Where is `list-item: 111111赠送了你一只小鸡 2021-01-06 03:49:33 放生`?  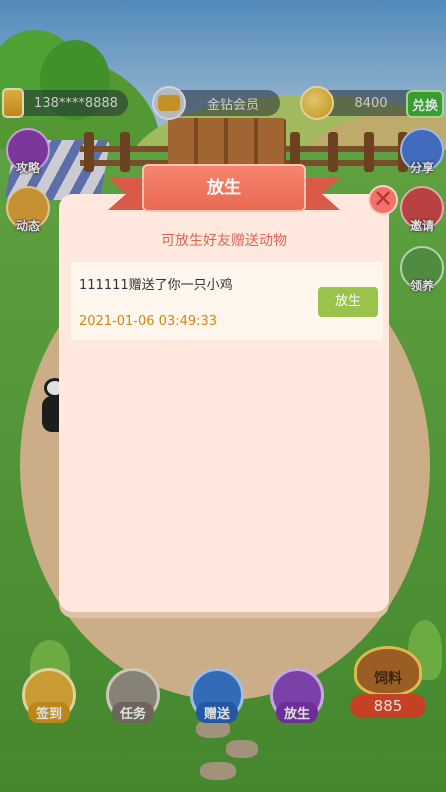 list-item: 111111赠送了你一只小鸡 2021-01-06 03:49:33 放生 is located at coordinates (227, 301).